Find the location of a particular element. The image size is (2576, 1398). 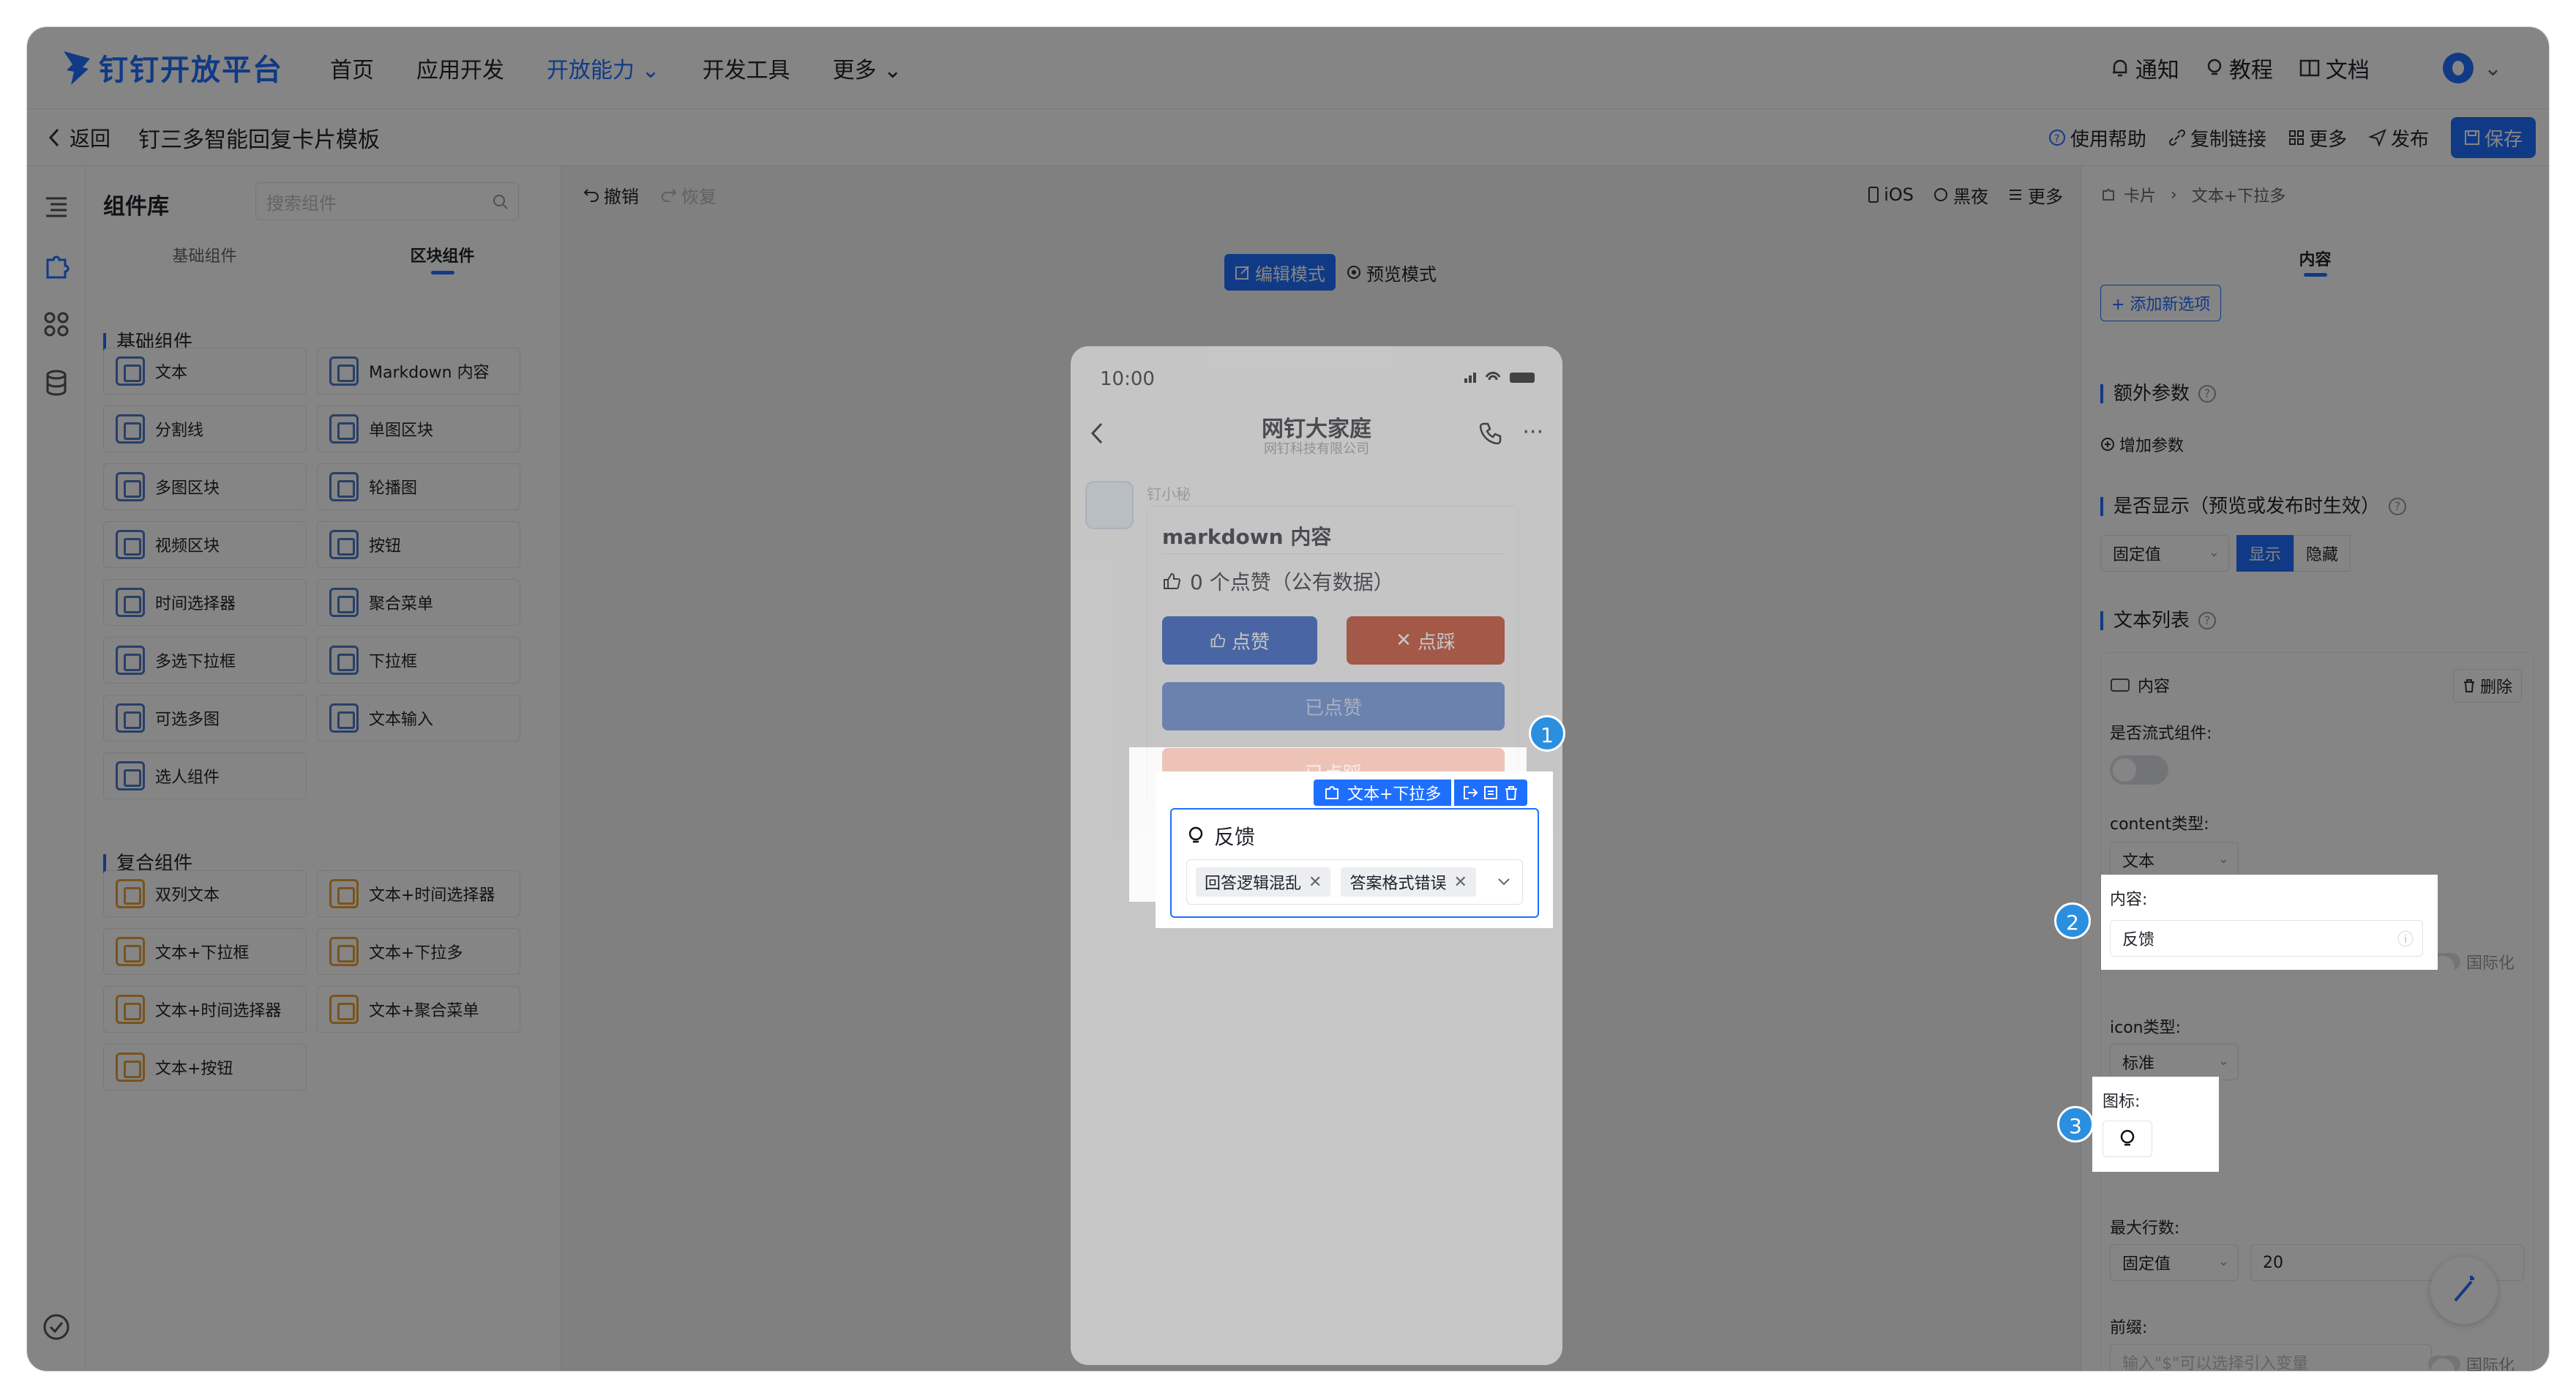

feedback-tag-label: 答案格式错误 is located at coordinates (1398, 884).